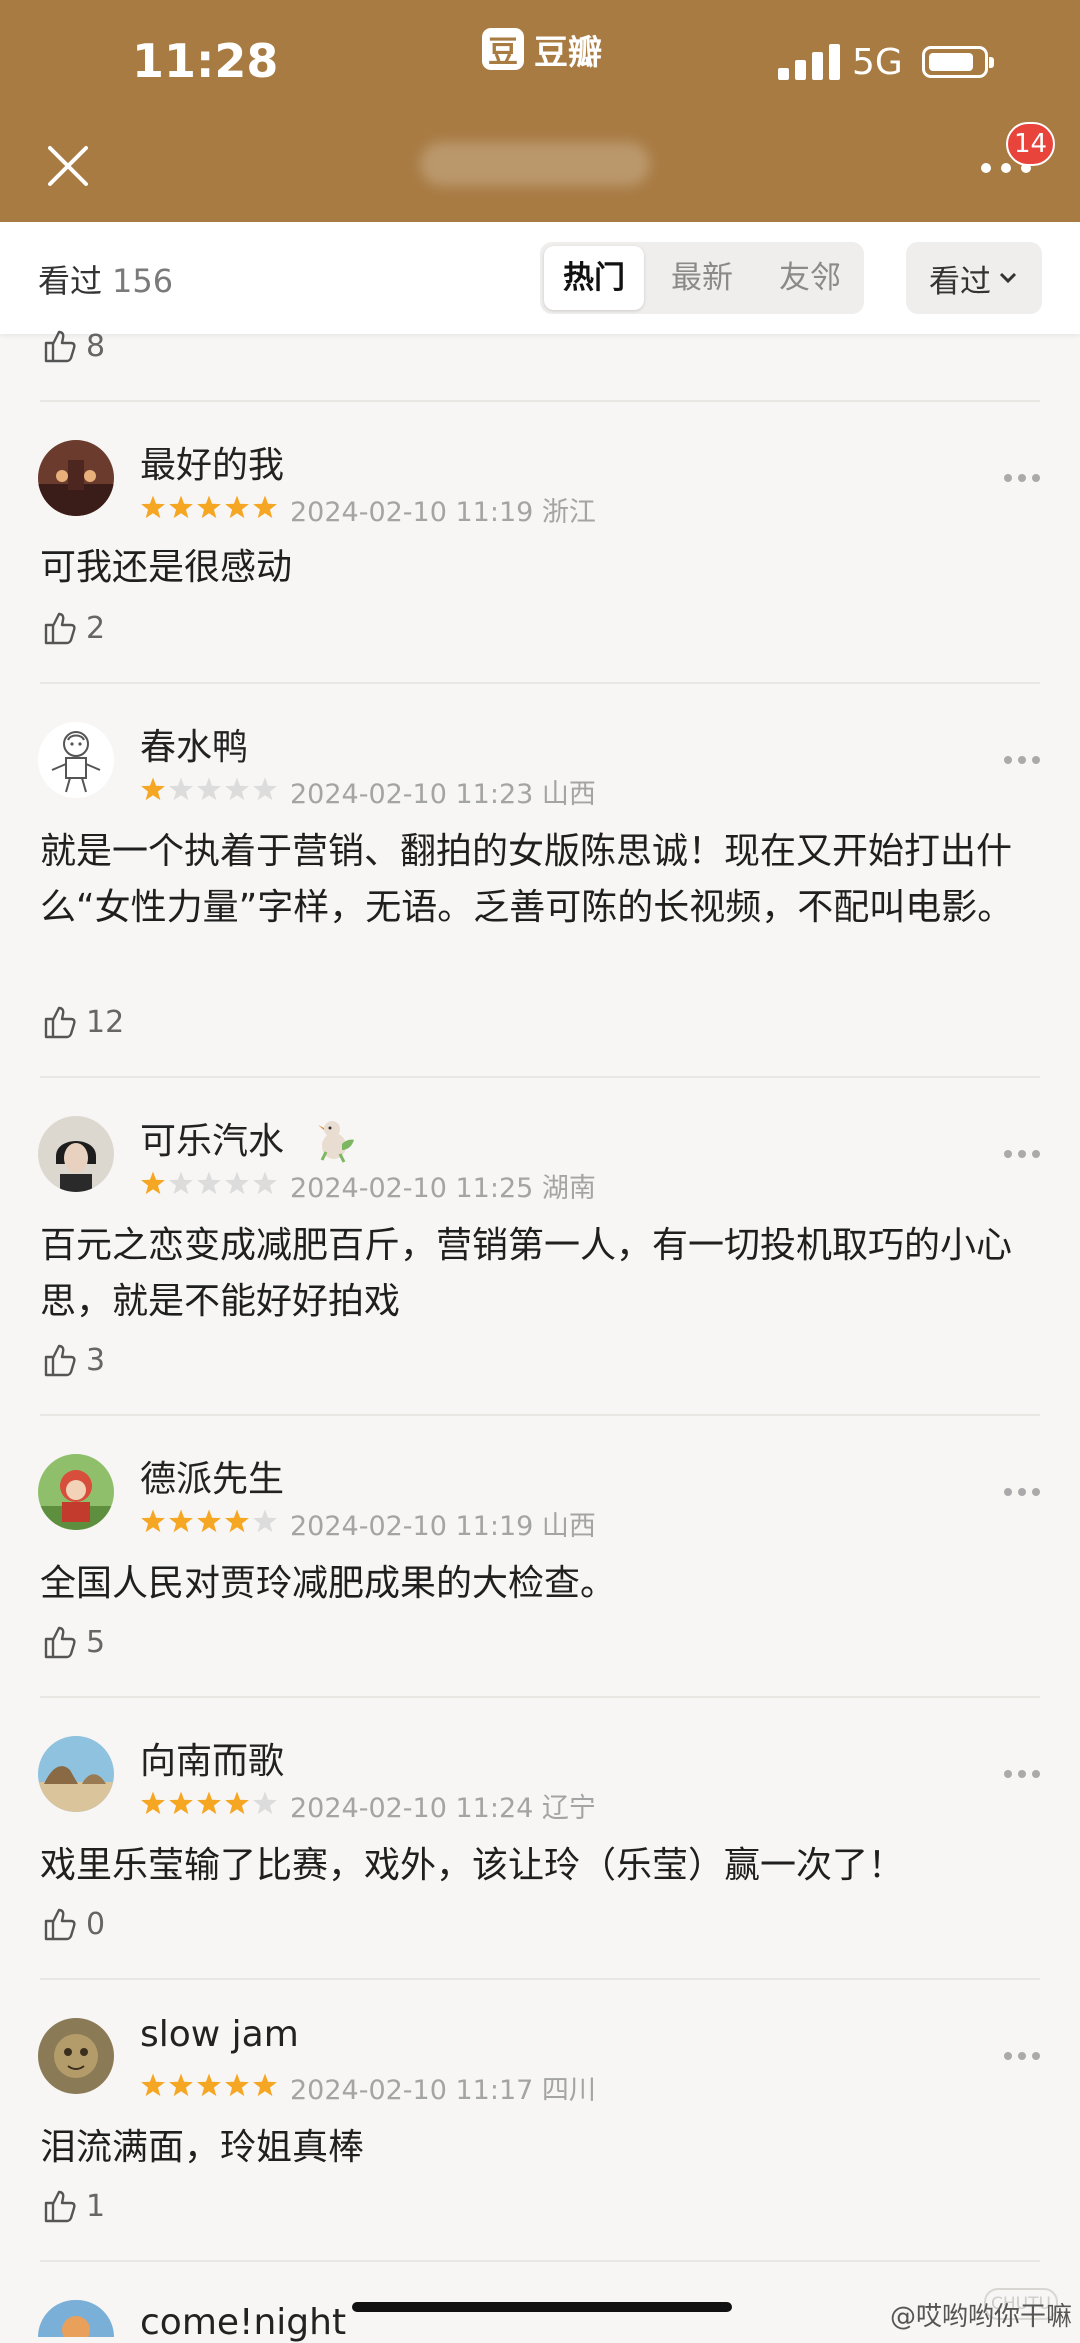 Image resolution: width=1080 pixels, height=2343 pixels. What do you see at coordinates (105, 1022) in the screenshot?
I see `like-count: 12` at bounding box center [105, 1022].